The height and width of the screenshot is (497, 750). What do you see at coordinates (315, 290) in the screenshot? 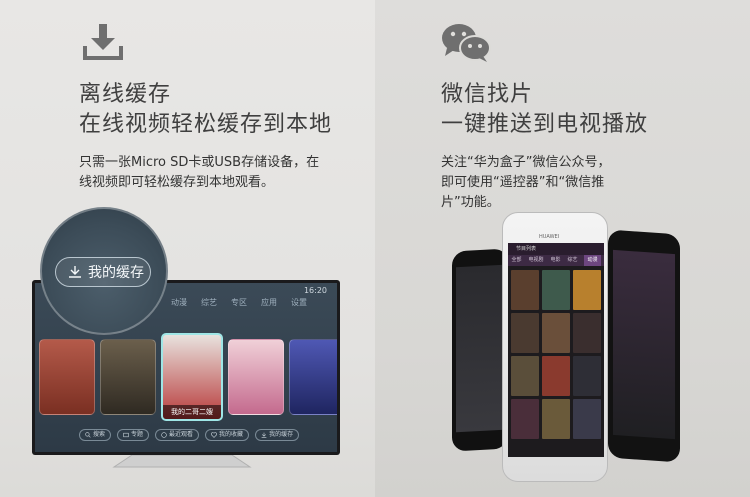
I see `tv-clock: 16:20` at bounding box center [315, 290].